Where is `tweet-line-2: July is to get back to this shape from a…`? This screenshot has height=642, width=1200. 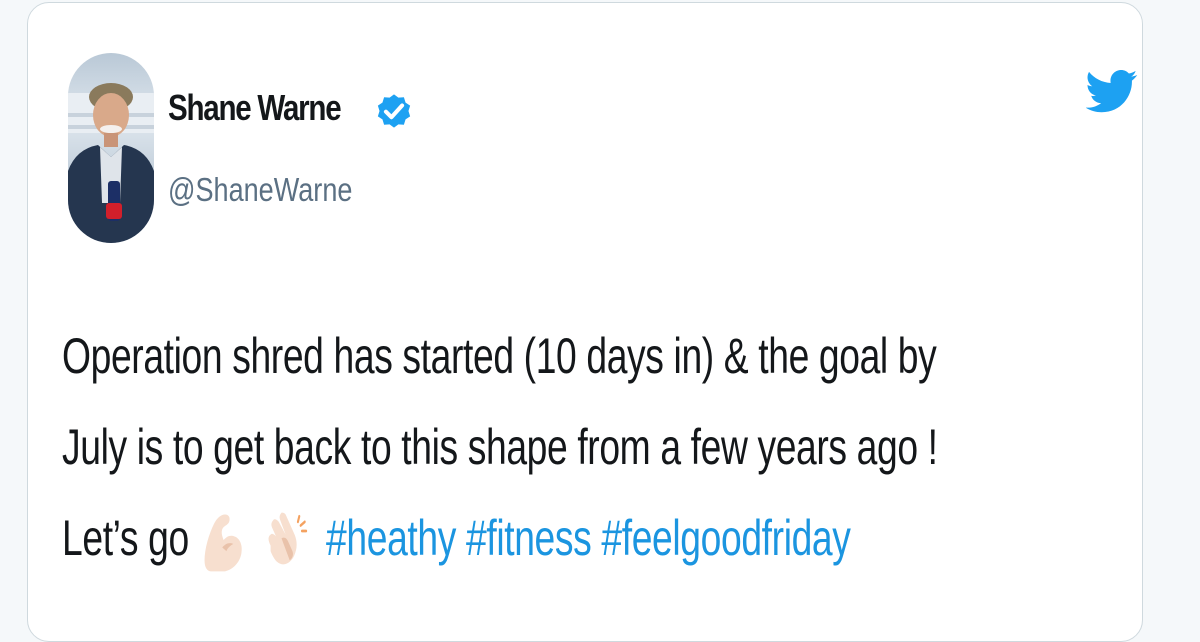 tweet-line-2: July is to get back to this shape from a… is located at coordinates (500, 447).